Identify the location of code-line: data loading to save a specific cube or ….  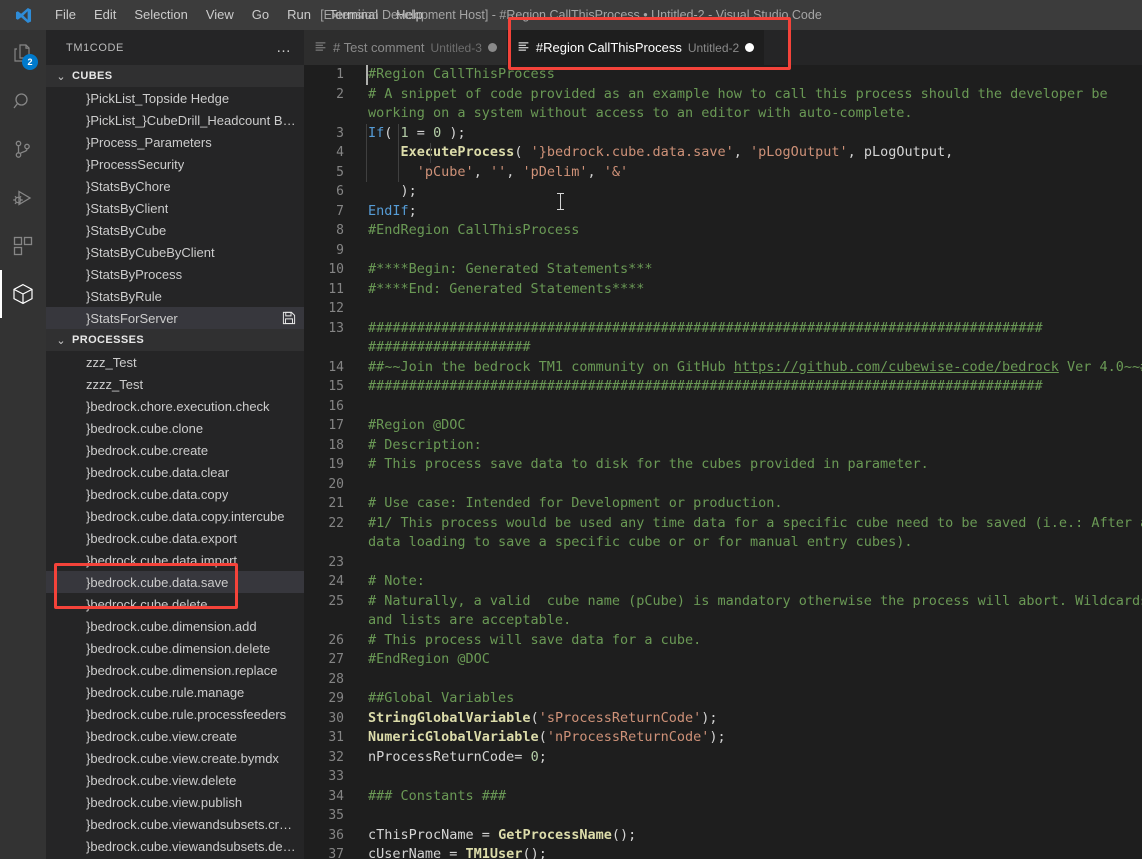
(755, 543).